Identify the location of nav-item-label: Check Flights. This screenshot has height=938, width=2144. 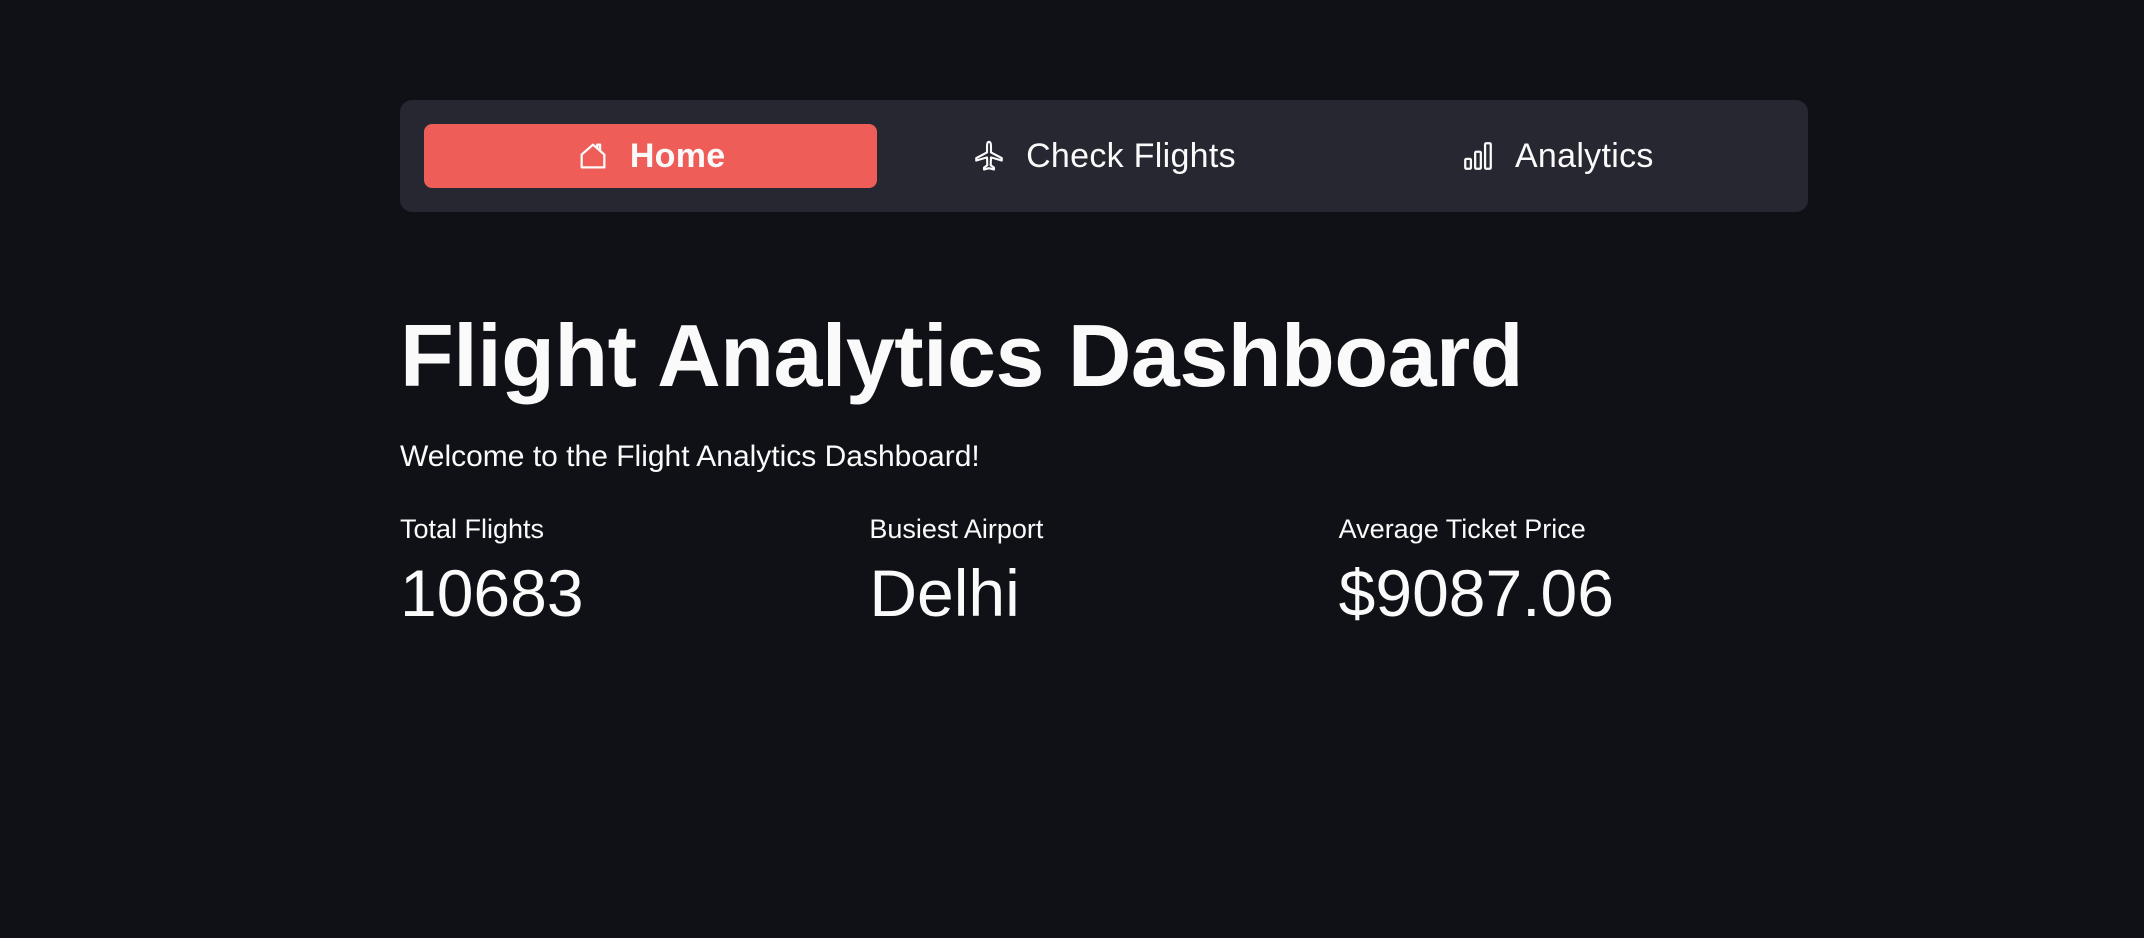
(1131, 155).